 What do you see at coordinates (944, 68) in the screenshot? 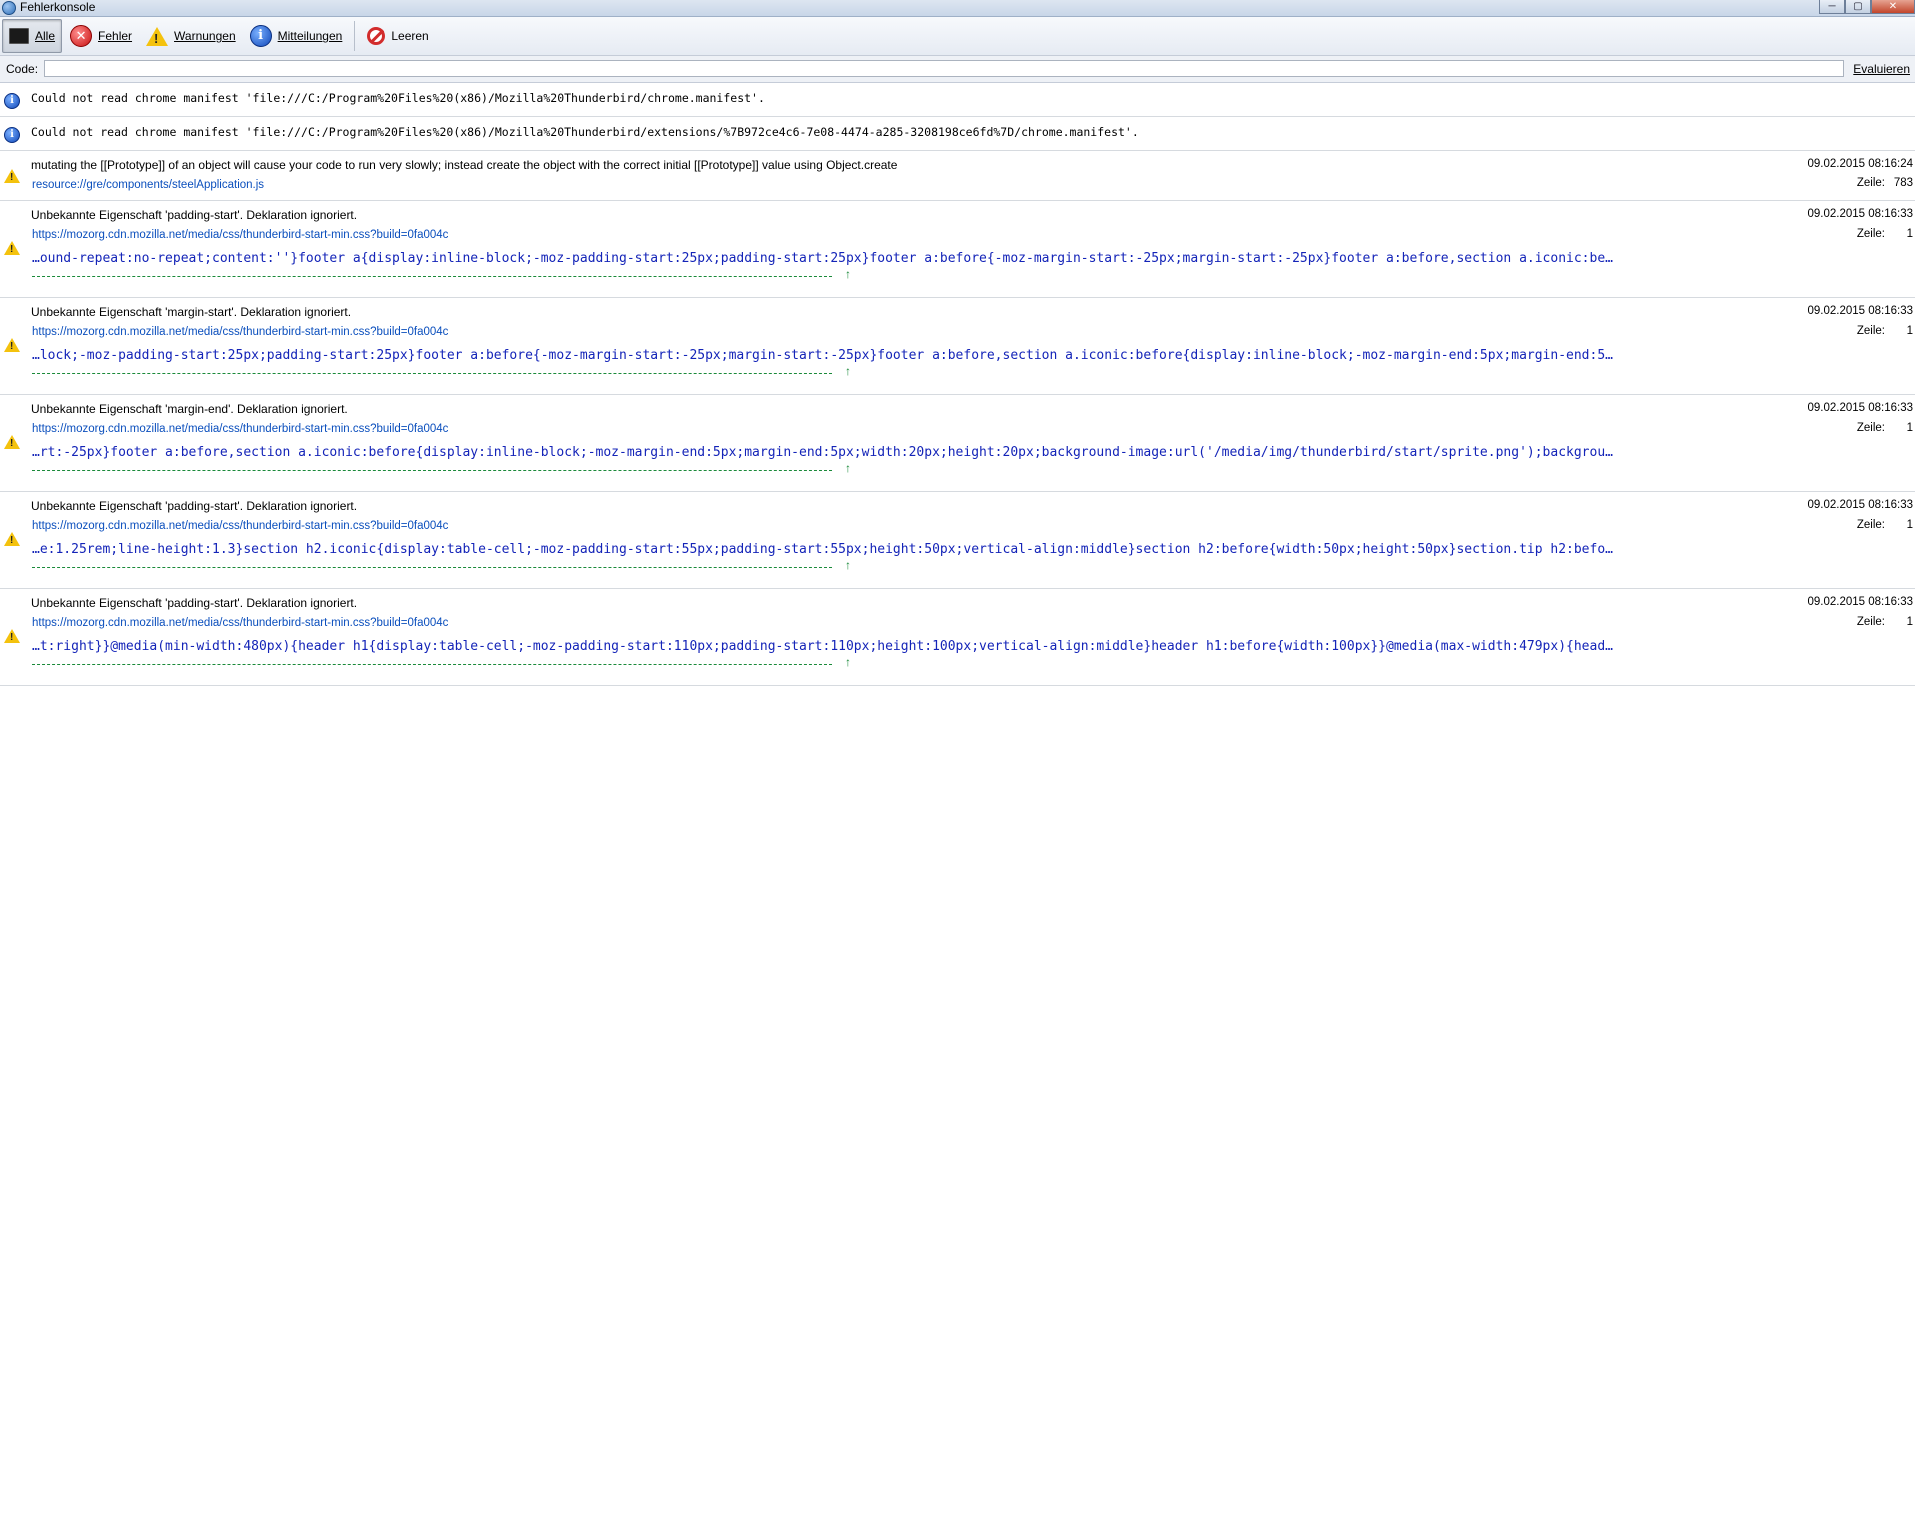
I see `code-input` at bounding box center [944, 68].